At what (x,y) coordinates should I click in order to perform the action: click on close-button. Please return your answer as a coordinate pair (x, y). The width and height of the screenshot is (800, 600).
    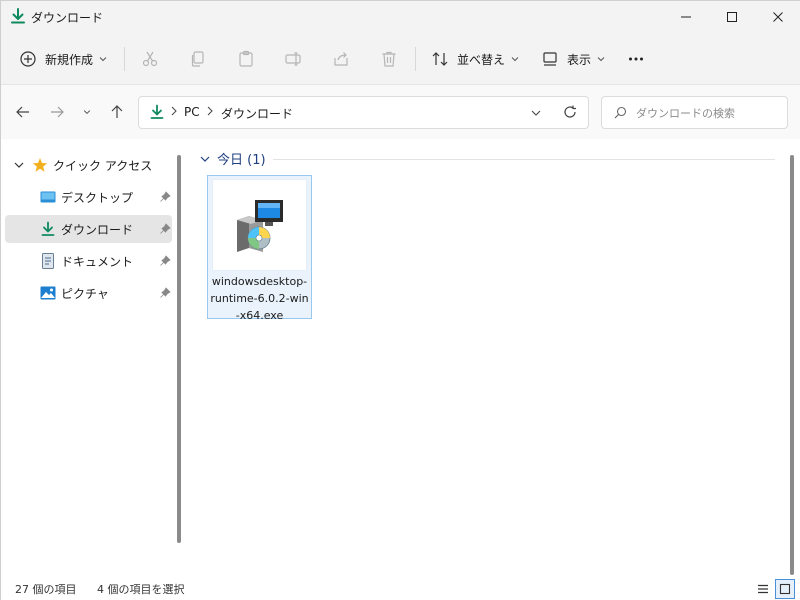
    Looking at the image, I should click on (777, 17).